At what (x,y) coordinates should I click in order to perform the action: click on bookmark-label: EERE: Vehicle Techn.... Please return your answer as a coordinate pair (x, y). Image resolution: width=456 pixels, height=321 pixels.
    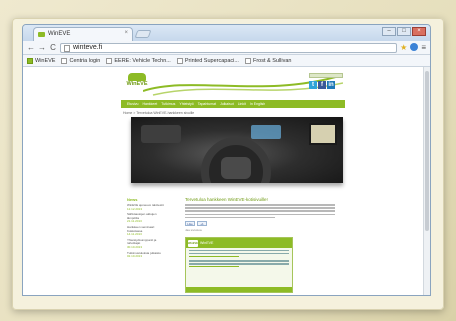
    Looking at the image, I should click on (142, 60).